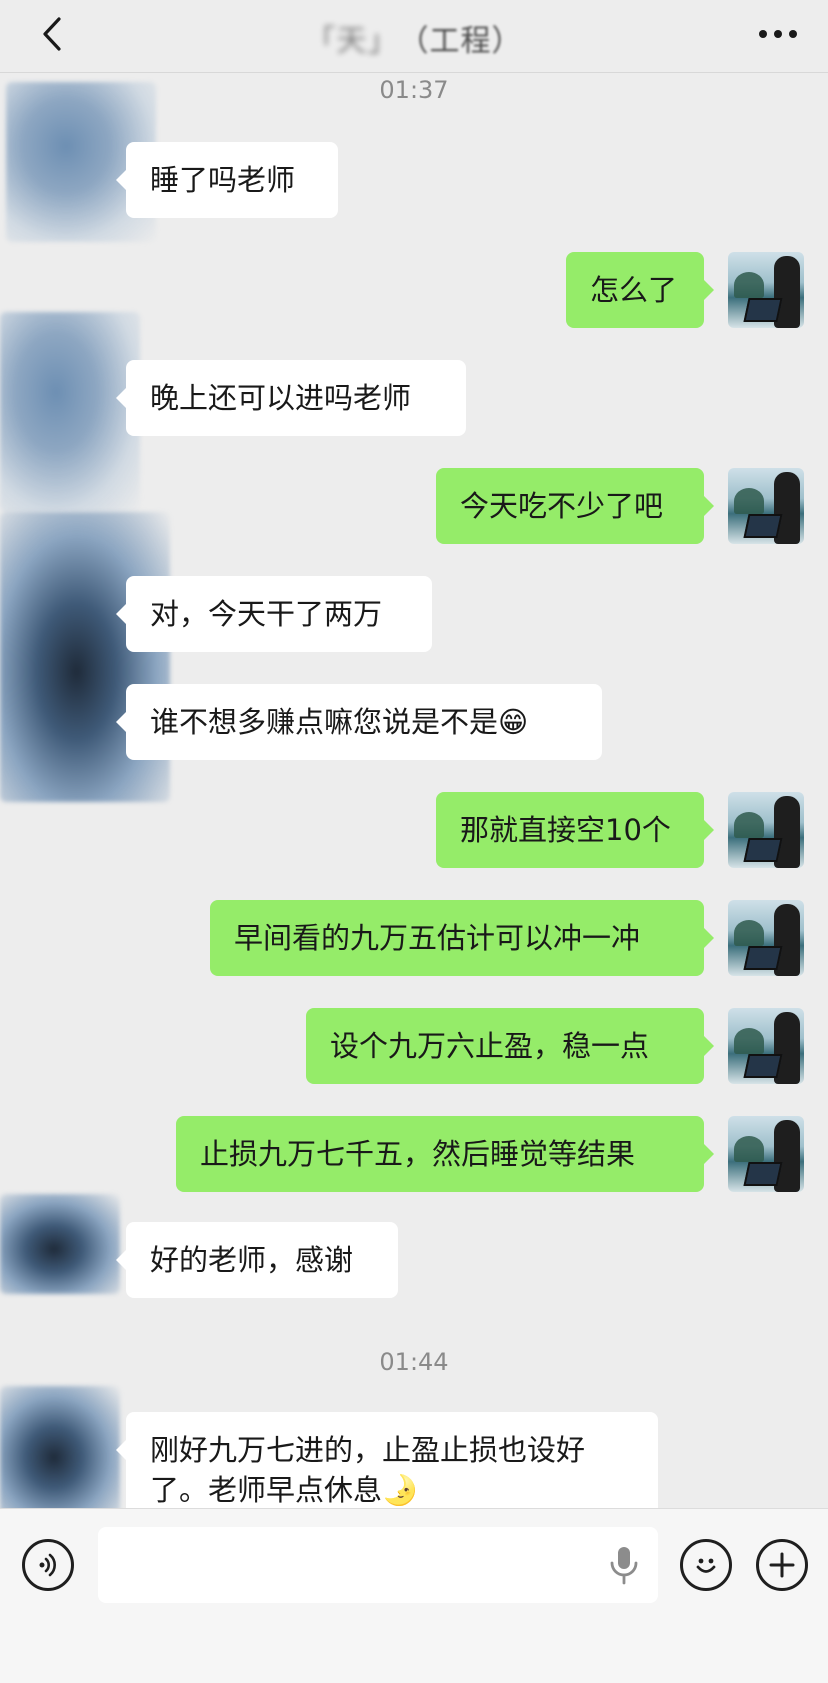 Image resolution: width=828 pixels, height=1683 pixels. I want to click on voice-button, so click(48, 1565).